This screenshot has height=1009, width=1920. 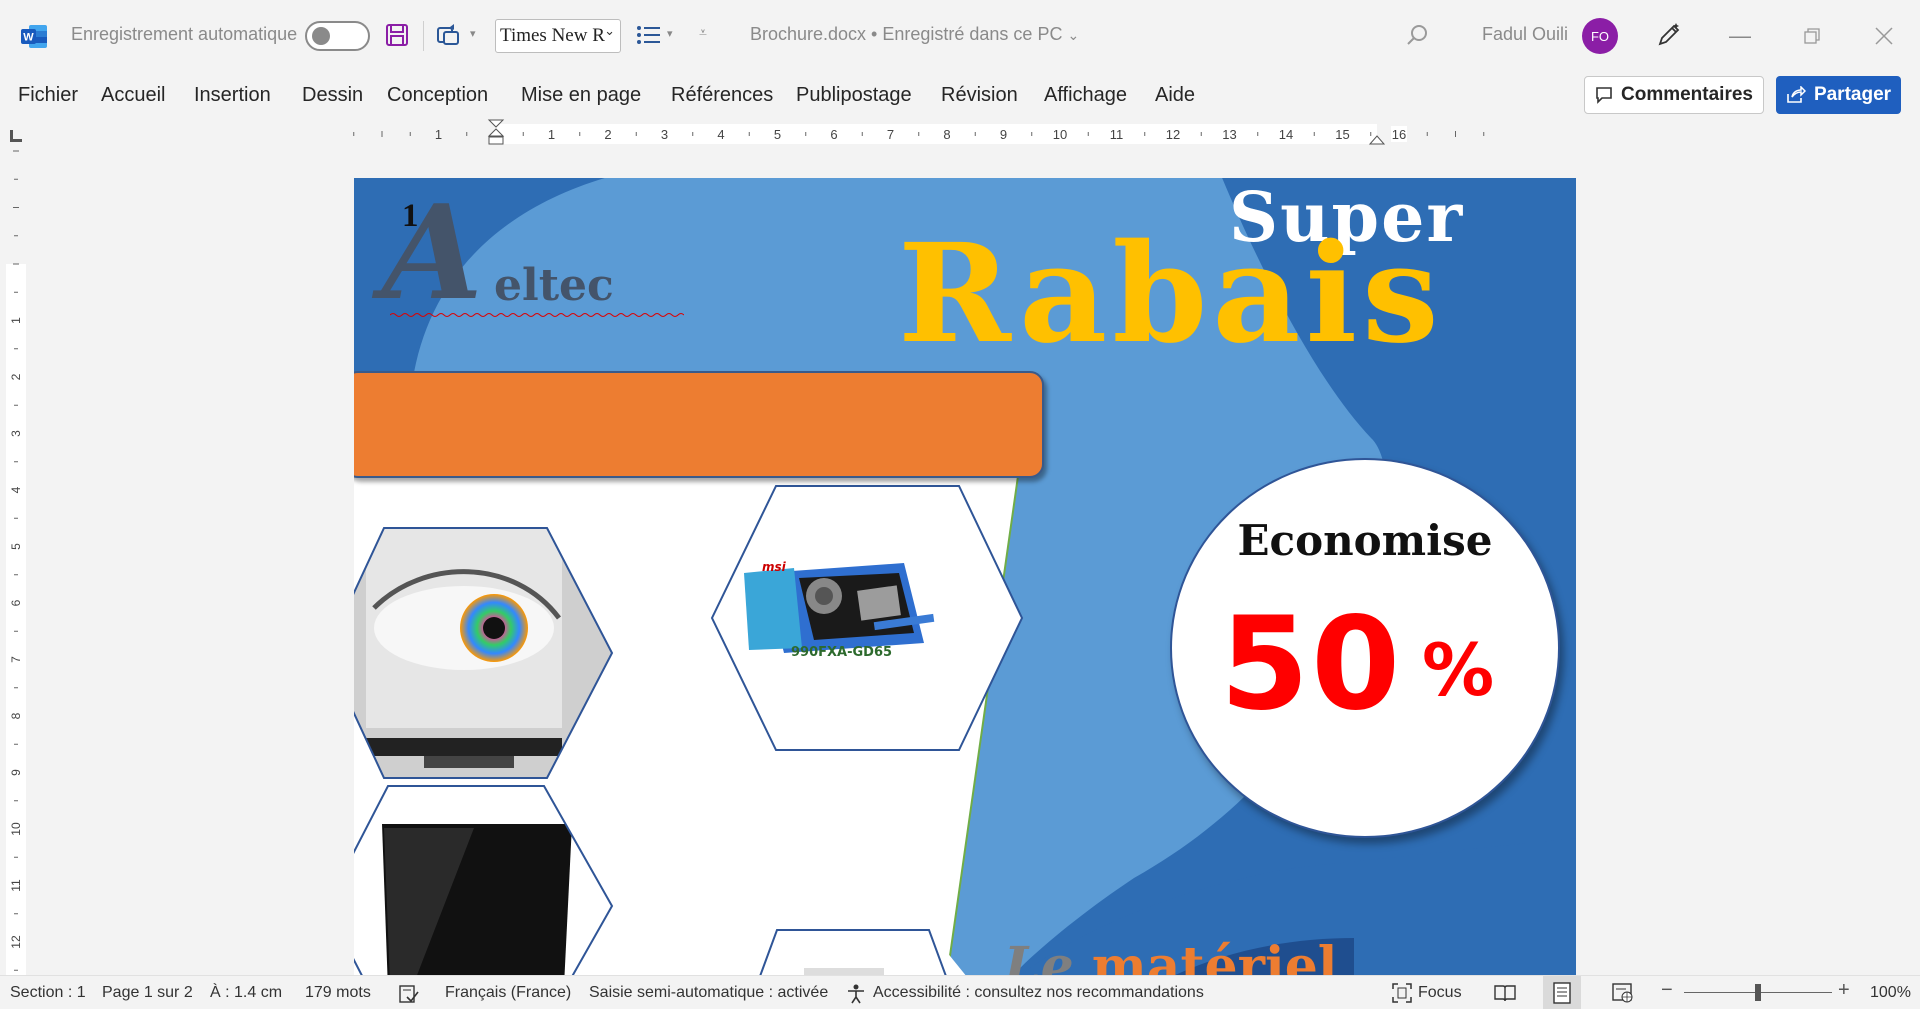 I want to click on word-app-icon: W, so click(x=34, y=36).